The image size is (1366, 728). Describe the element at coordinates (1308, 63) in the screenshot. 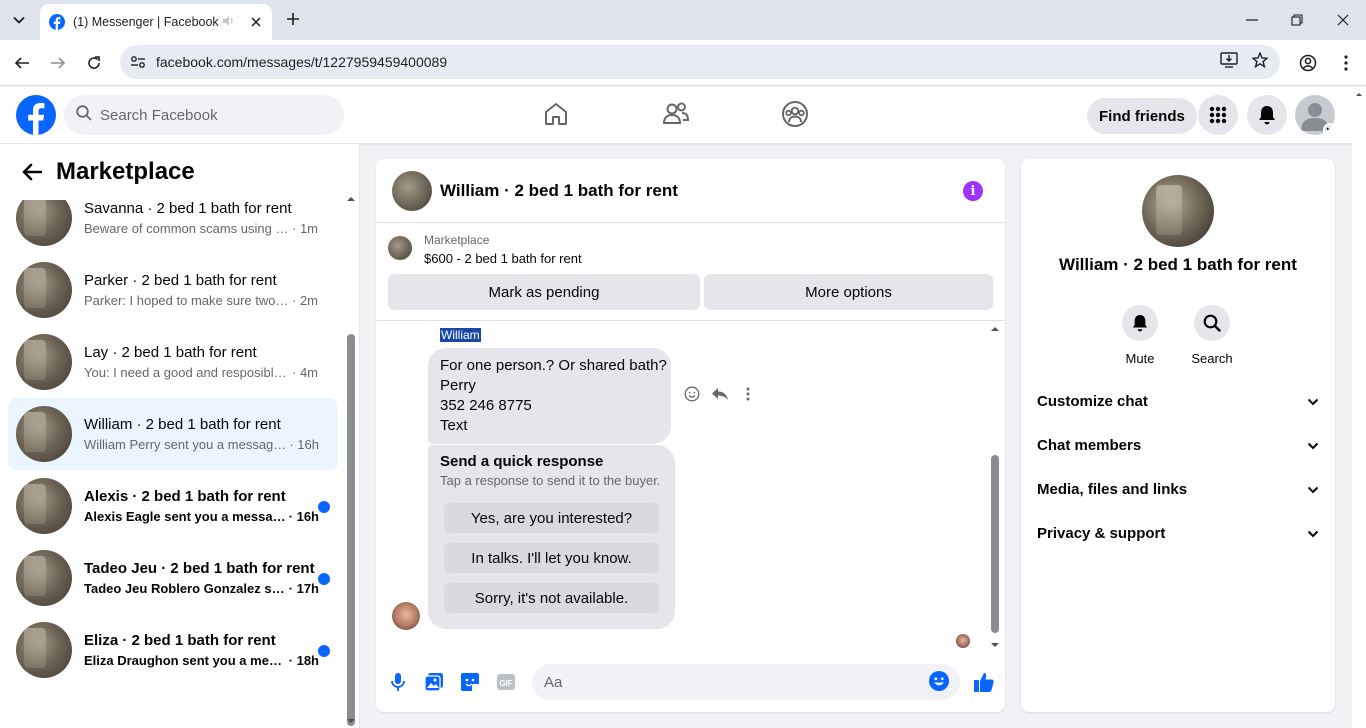

I see `browser-profile-icon` at that location.